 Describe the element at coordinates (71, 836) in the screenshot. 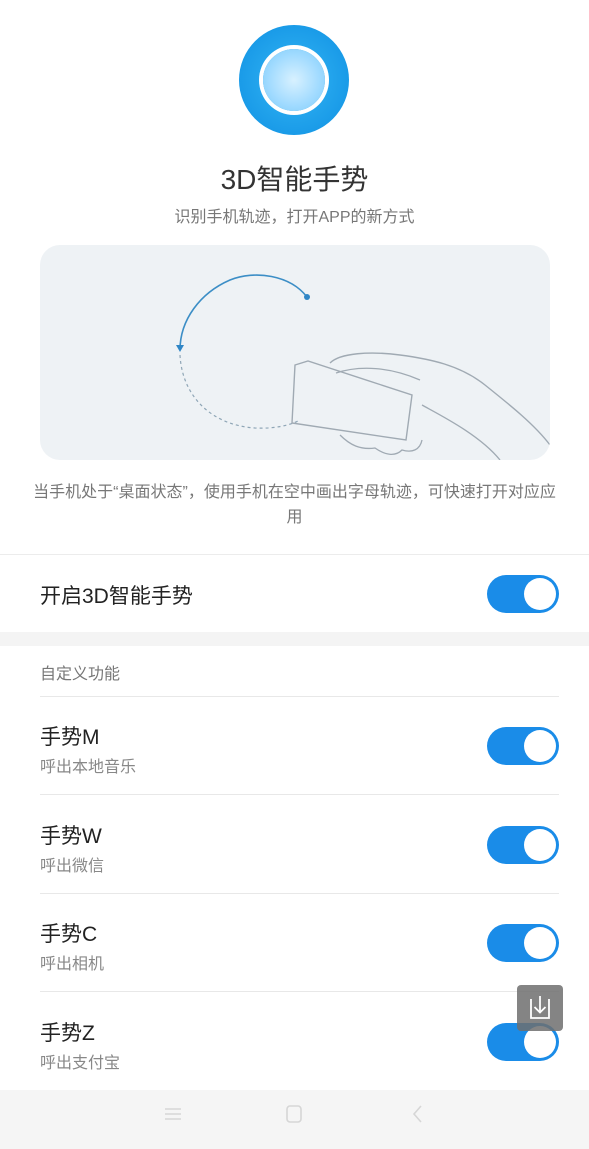

I see `gesture-name: 手势W` at that location.